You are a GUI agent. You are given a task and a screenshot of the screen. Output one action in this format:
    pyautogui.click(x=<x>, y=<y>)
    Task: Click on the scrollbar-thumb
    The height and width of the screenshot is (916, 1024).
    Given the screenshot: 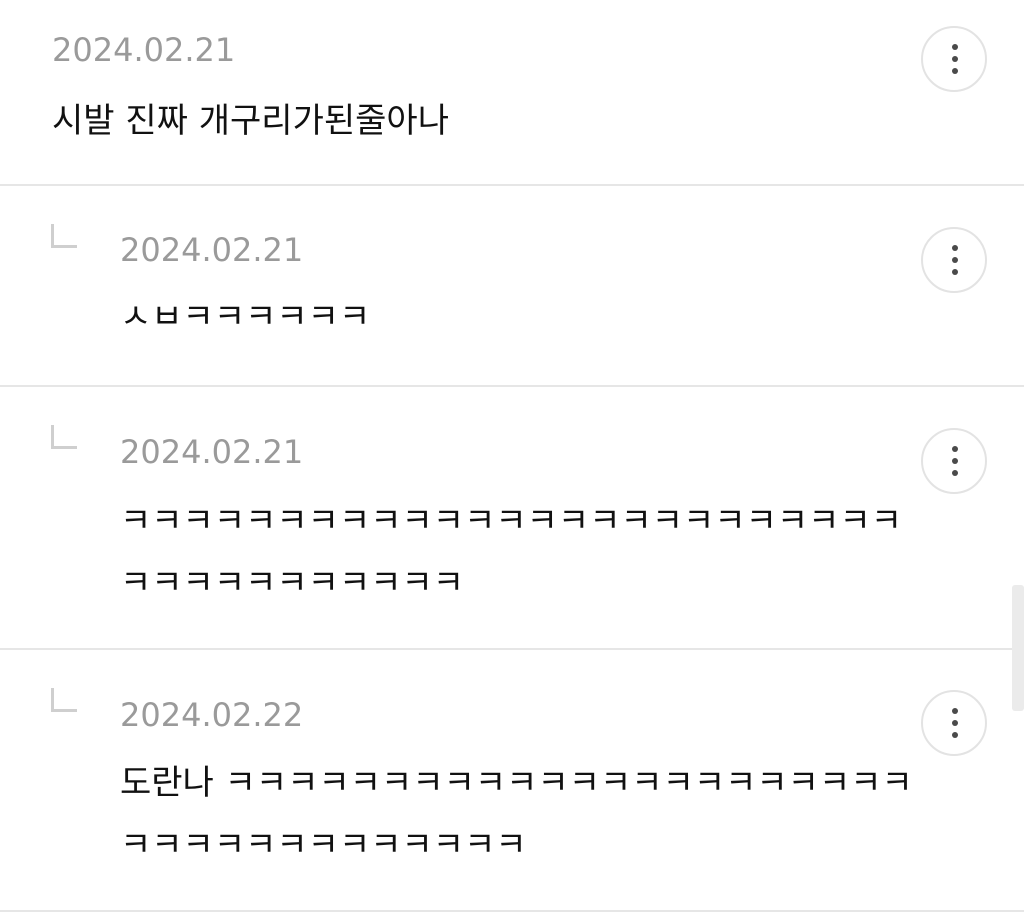 What is the action you would take?
    pyautogui.click(x=1018, y=648)
    